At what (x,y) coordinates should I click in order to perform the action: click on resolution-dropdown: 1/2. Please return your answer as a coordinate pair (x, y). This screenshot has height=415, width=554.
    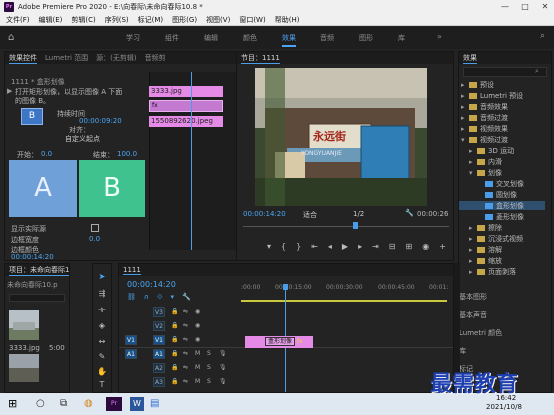
    Looking at the image, I should click on (358, 214).